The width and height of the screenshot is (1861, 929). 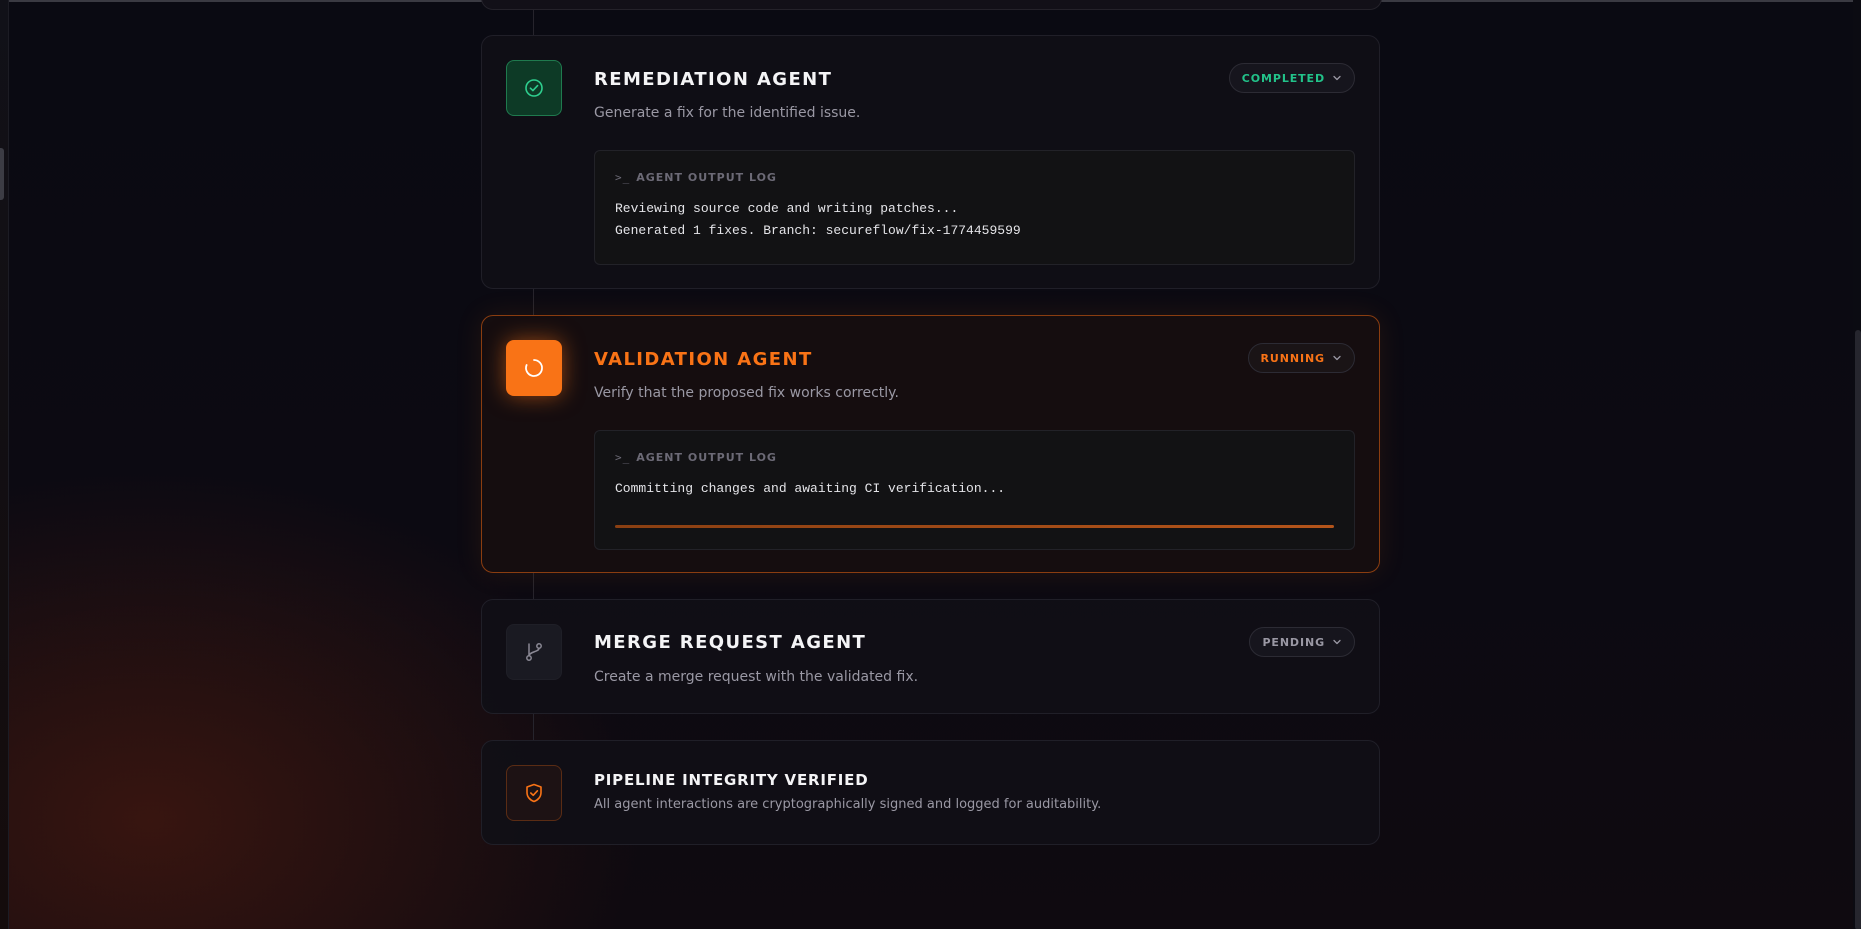 I want to click on git-branch-icon, so click(x=534, y=652).